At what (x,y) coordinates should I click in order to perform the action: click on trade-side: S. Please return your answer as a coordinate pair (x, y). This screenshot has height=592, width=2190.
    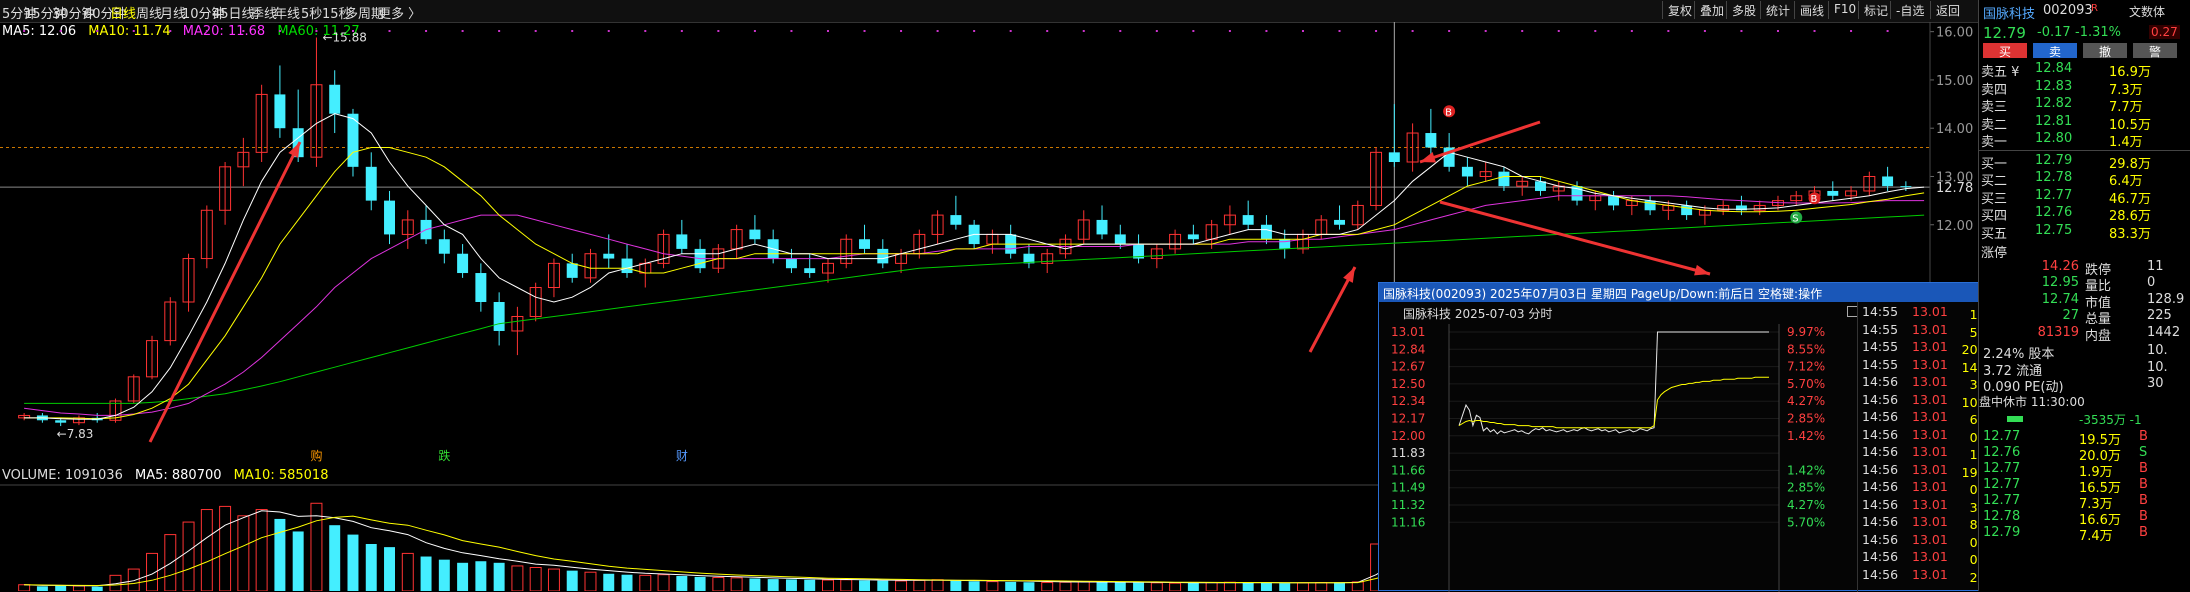
    Looking at the image, I should click on (2143, 452).